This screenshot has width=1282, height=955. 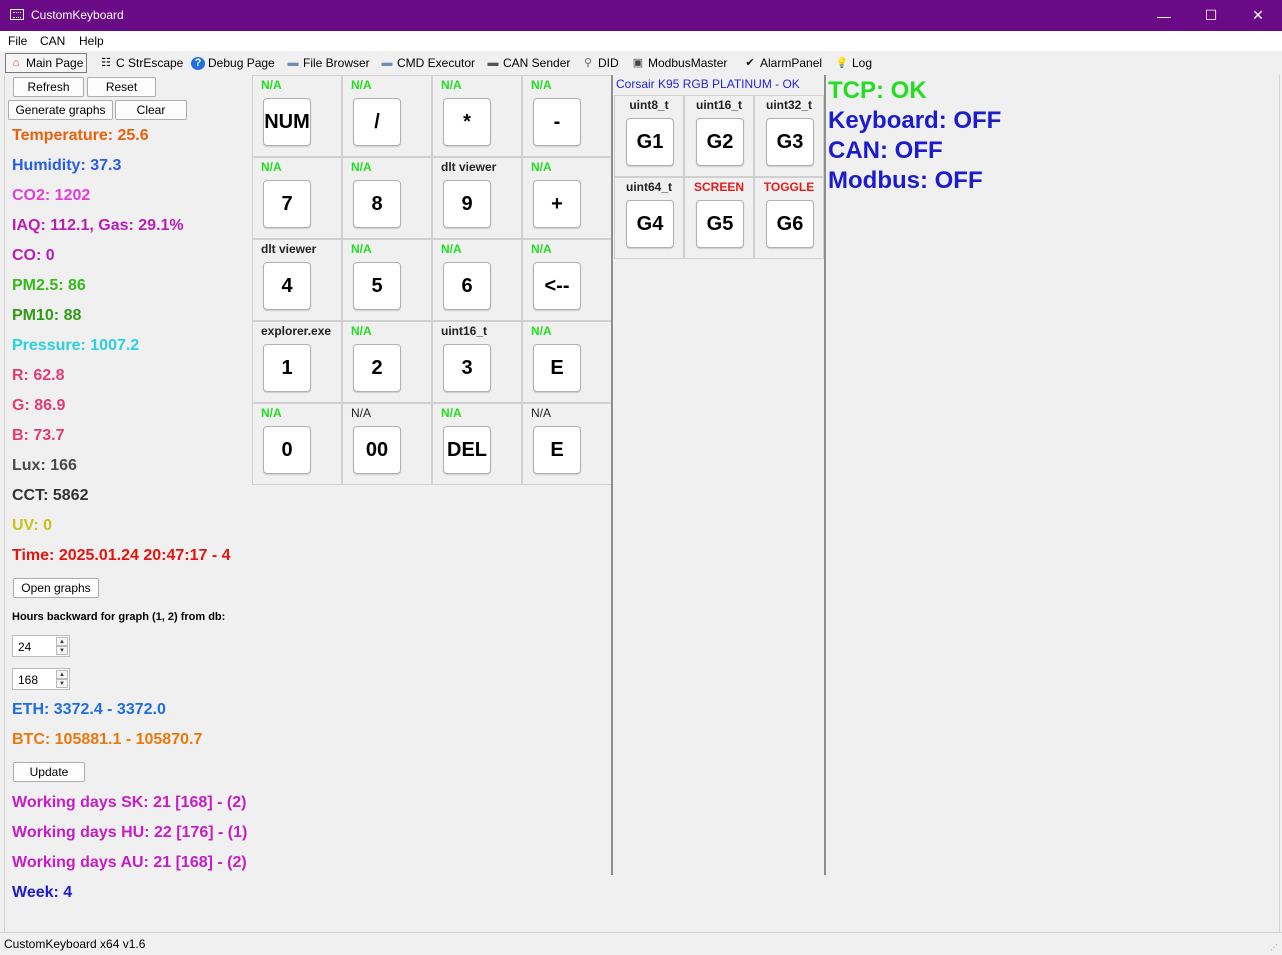 I want to click on gkey-cell: uint64_t G4, so click(x=649, y=218).